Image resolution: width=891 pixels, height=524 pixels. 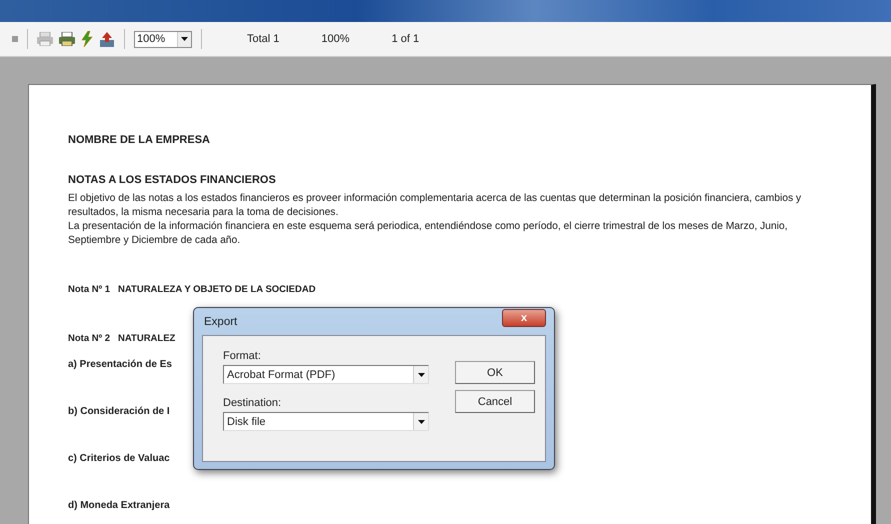 I want to click on subsection-title: c) Criterios de Valuac, so click(x=119, y=458).